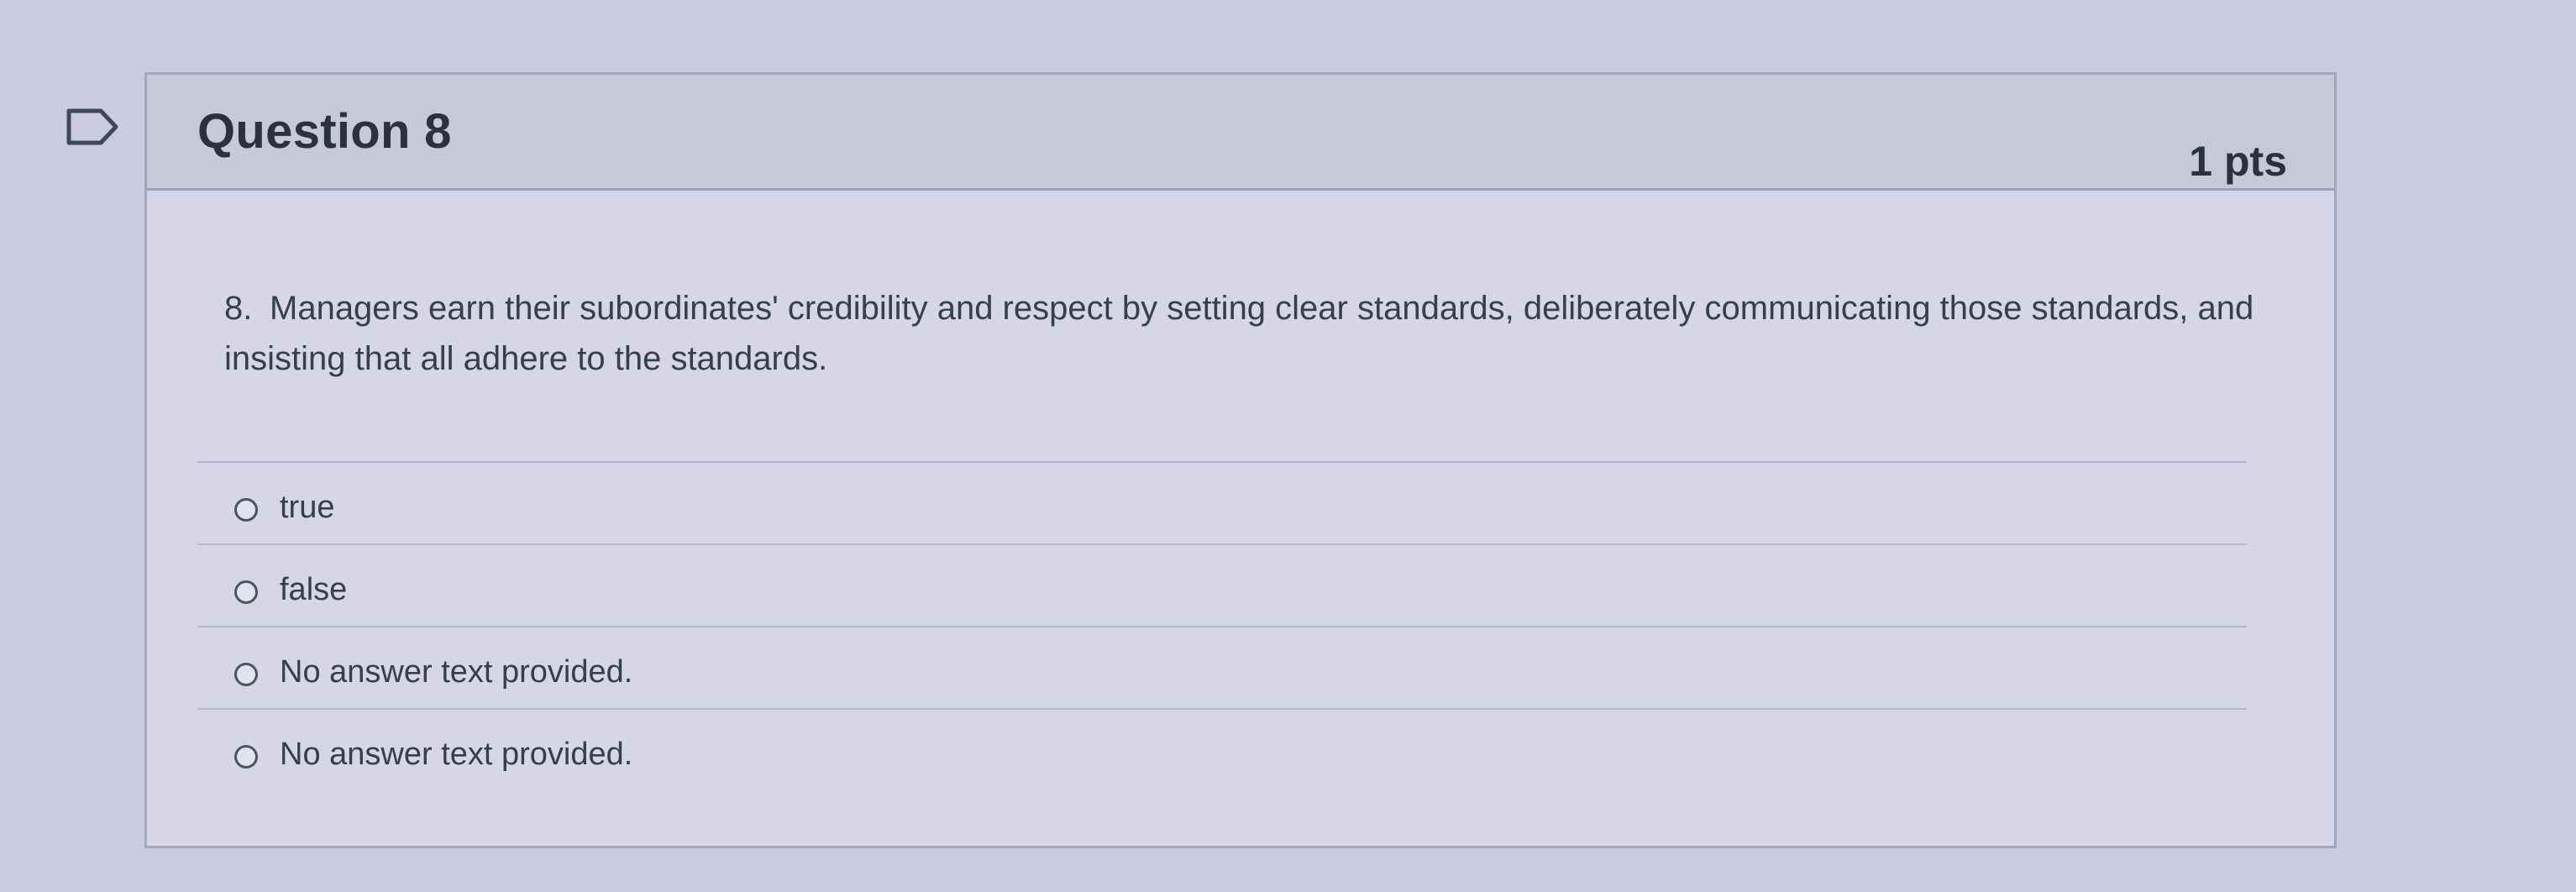 The width and height of the screenshot is (2576, 892). Describe the element at coordinates (313, 590) in the screenshot. I see `answer-label: false` at that location.